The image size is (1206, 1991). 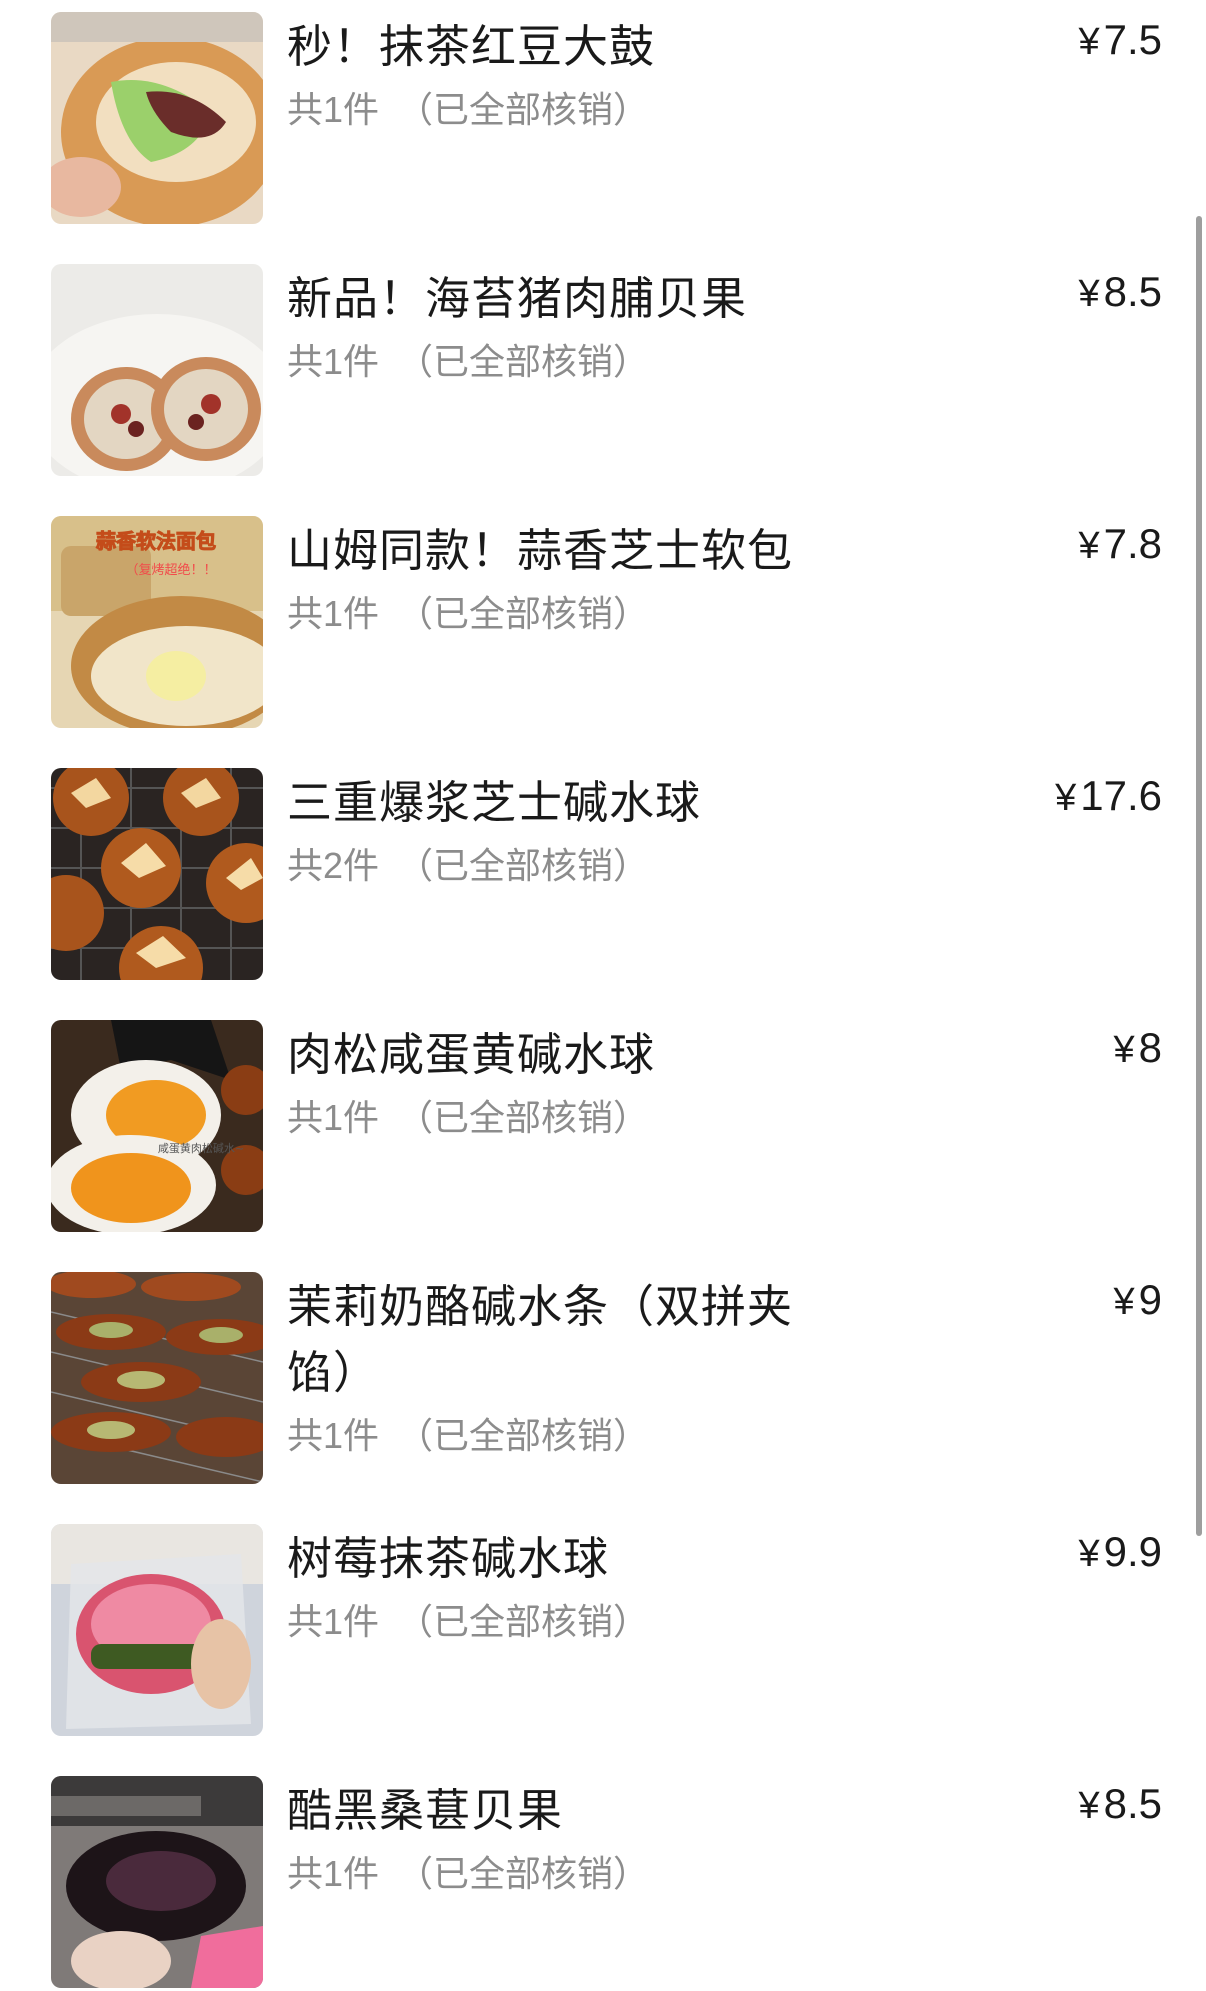 What do you see at coordinates (471, 46) in the screenshot?
I see `product-title: 秒！抹茶红豆大鼓` at bounding box center [471, 46].